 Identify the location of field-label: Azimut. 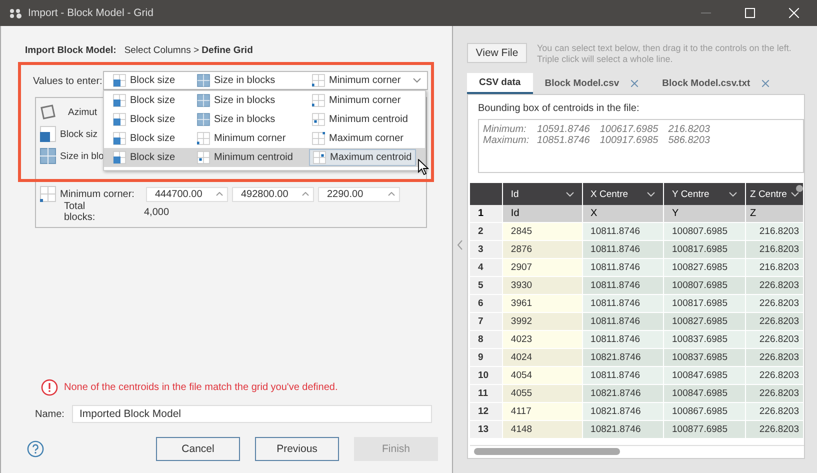
(83, 112).